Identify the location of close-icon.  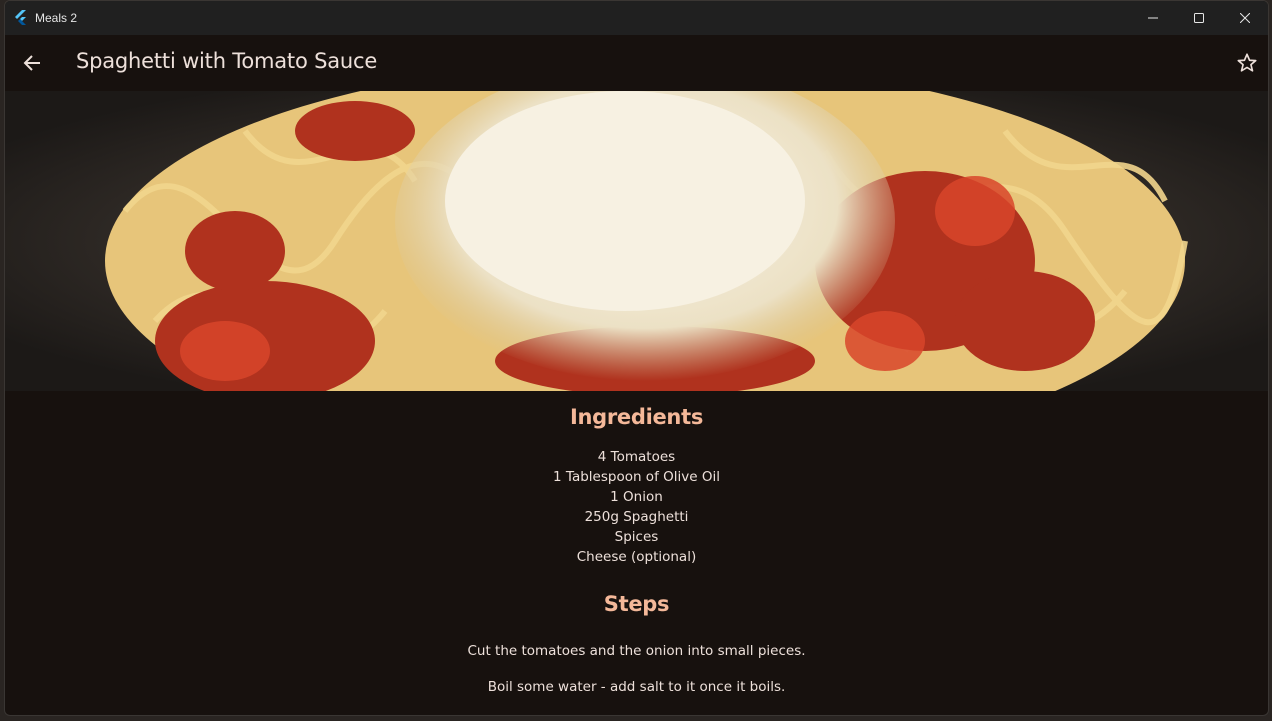
(1245, 18).